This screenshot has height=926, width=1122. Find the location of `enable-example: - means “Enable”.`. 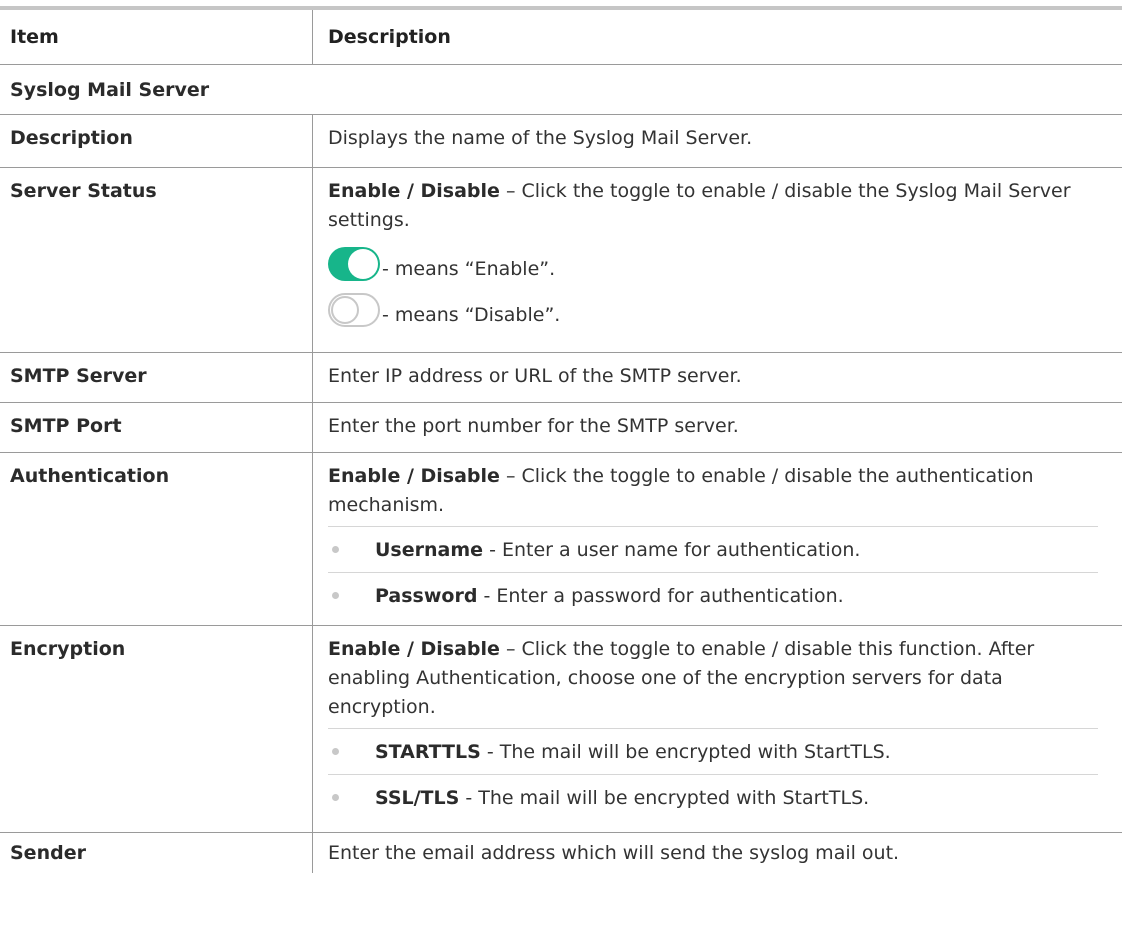

enable-example: - means “Enable”. is located at coordinates (713, 261).